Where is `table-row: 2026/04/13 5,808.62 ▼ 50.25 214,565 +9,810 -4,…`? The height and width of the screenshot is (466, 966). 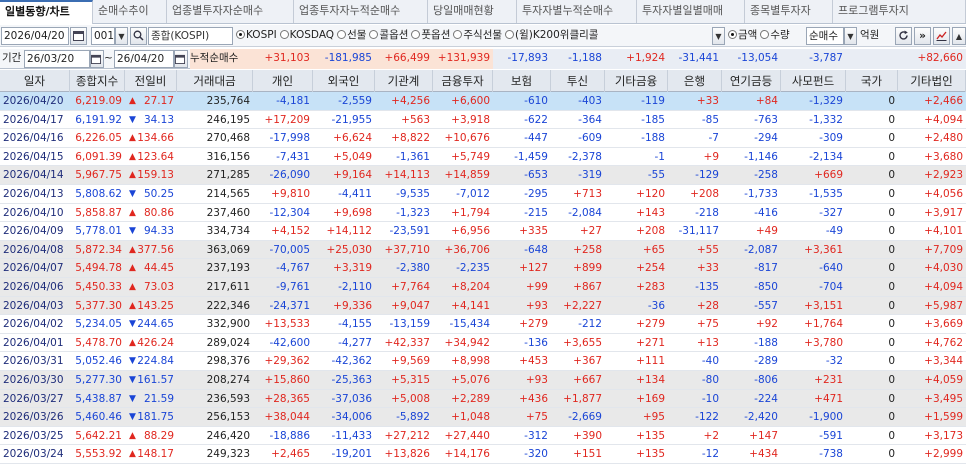 table-row: 2026/04/13 5,808.62 ▼ 50.25 214,565 +9,810 -4,… is located at coordinates (483, 194).